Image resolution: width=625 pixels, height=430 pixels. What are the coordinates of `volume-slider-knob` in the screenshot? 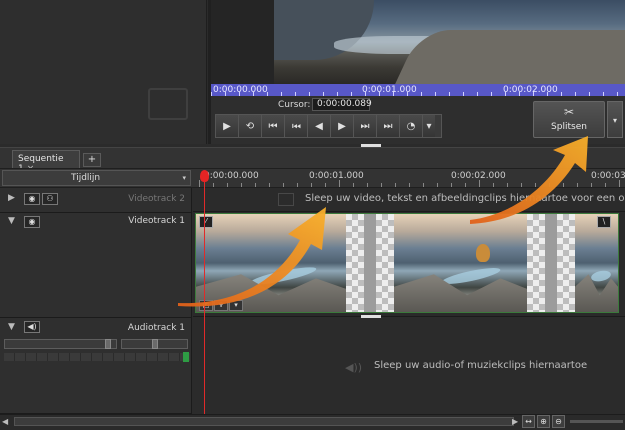 It's located at (108, 344).